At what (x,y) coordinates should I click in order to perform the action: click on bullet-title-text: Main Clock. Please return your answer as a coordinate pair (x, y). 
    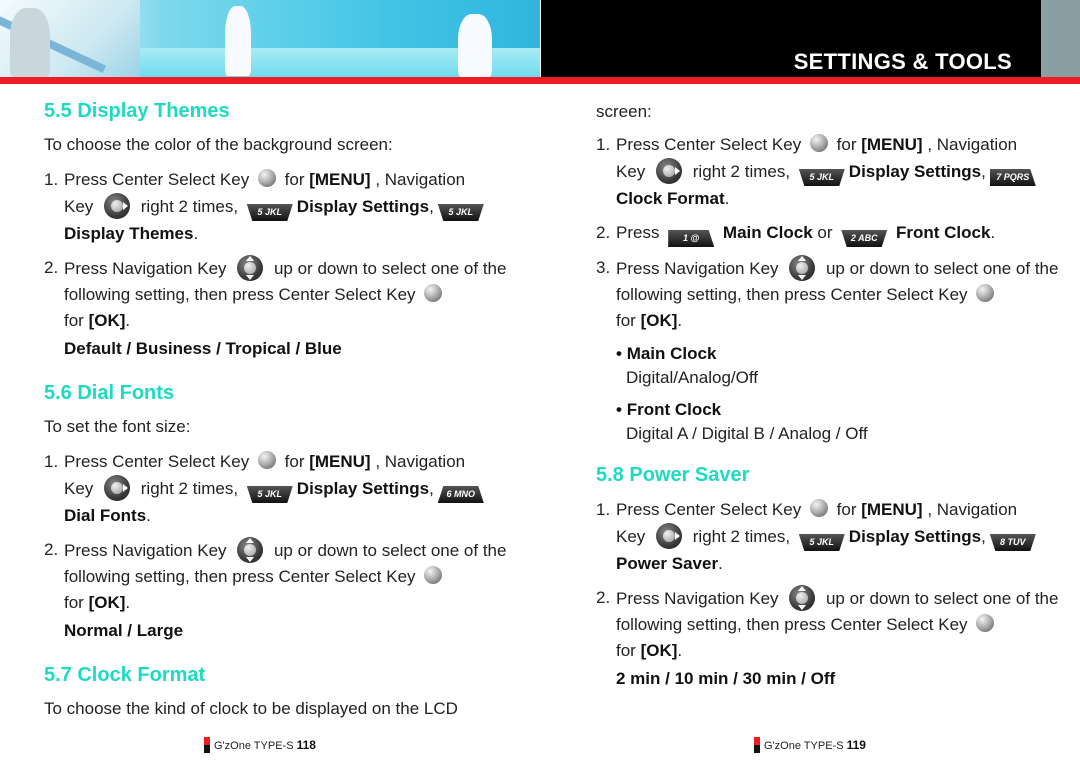
    Looking at the image, I should click on (671, 353).